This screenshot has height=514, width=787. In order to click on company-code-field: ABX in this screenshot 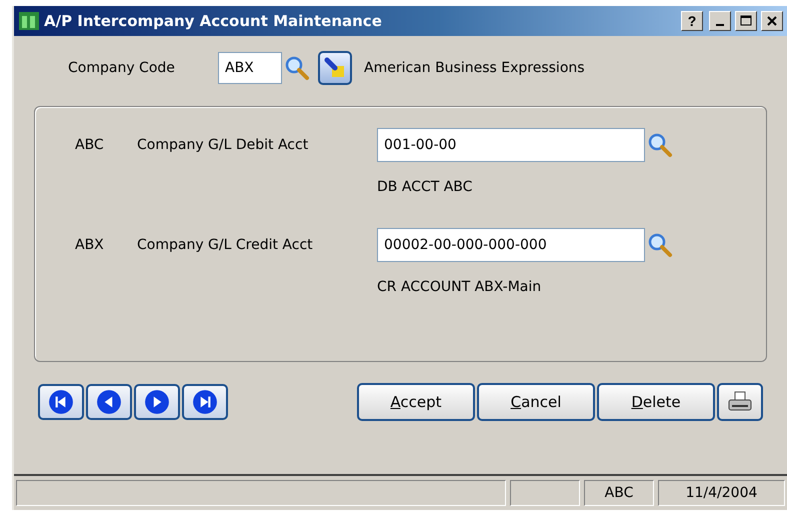, I will do `click(250, 68)`.